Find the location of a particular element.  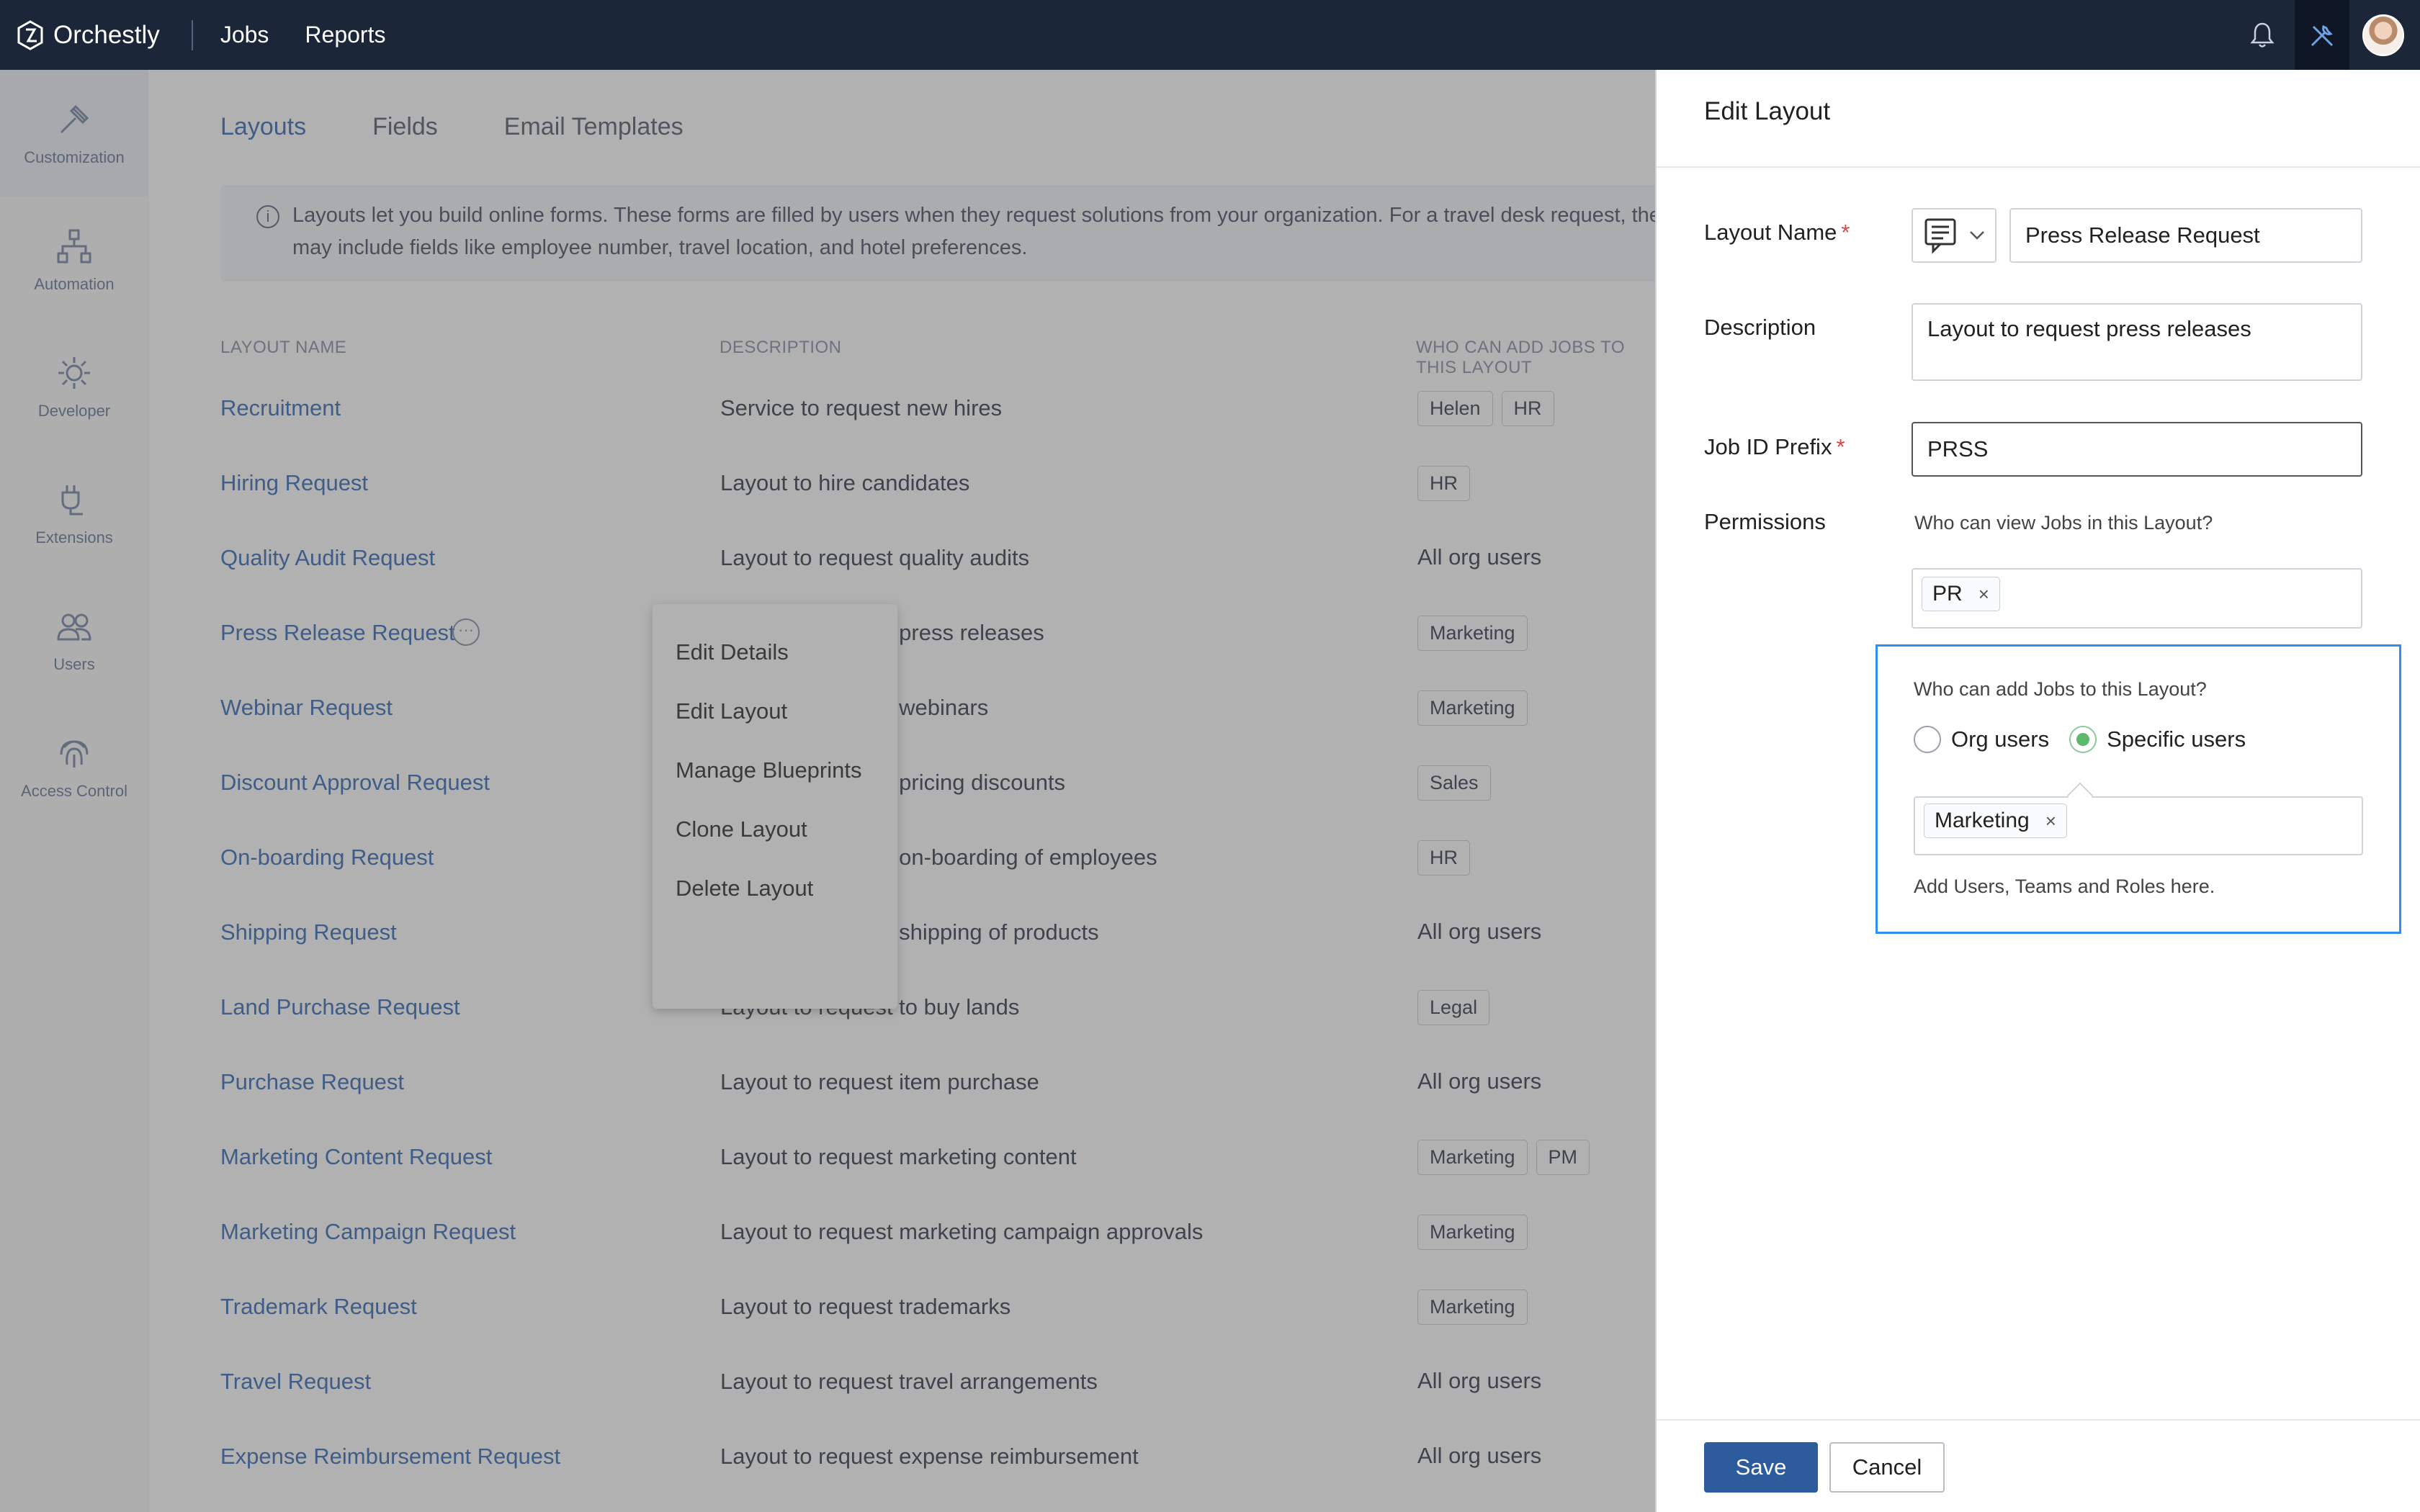

permissions-label: Permissions is located at coordinates (1765, 521).